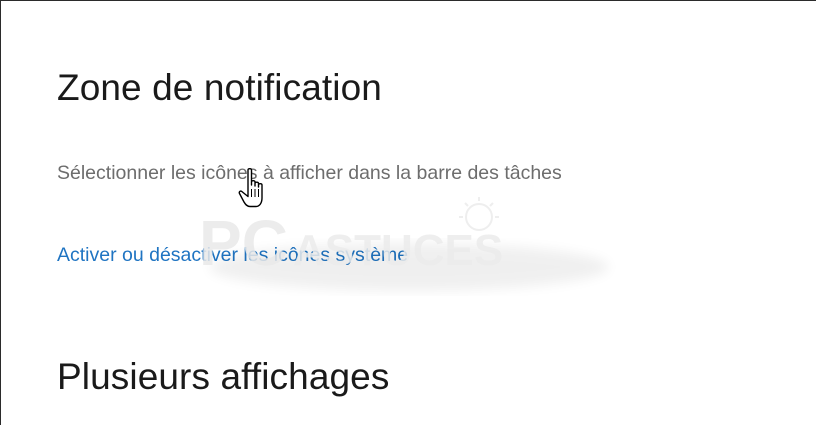 The height and width of the screenshot is (425, 816). What do you see at coordinates (223, 376) in the screenshot?
I see `section-title-multiple-displays: Plusieurs affichages` at bounding box center [223, 376].